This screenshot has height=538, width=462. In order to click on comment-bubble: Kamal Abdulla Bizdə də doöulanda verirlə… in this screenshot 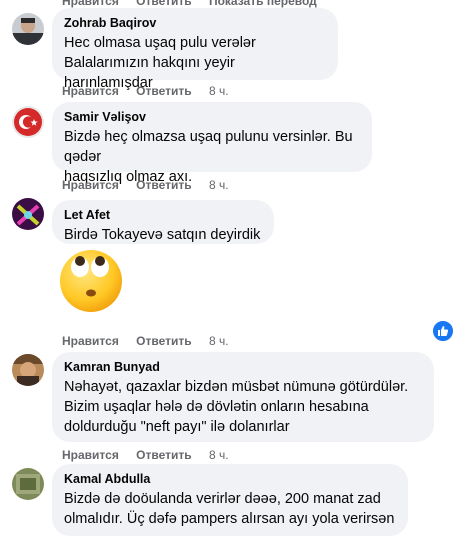, I will do `click(230, 500)`.